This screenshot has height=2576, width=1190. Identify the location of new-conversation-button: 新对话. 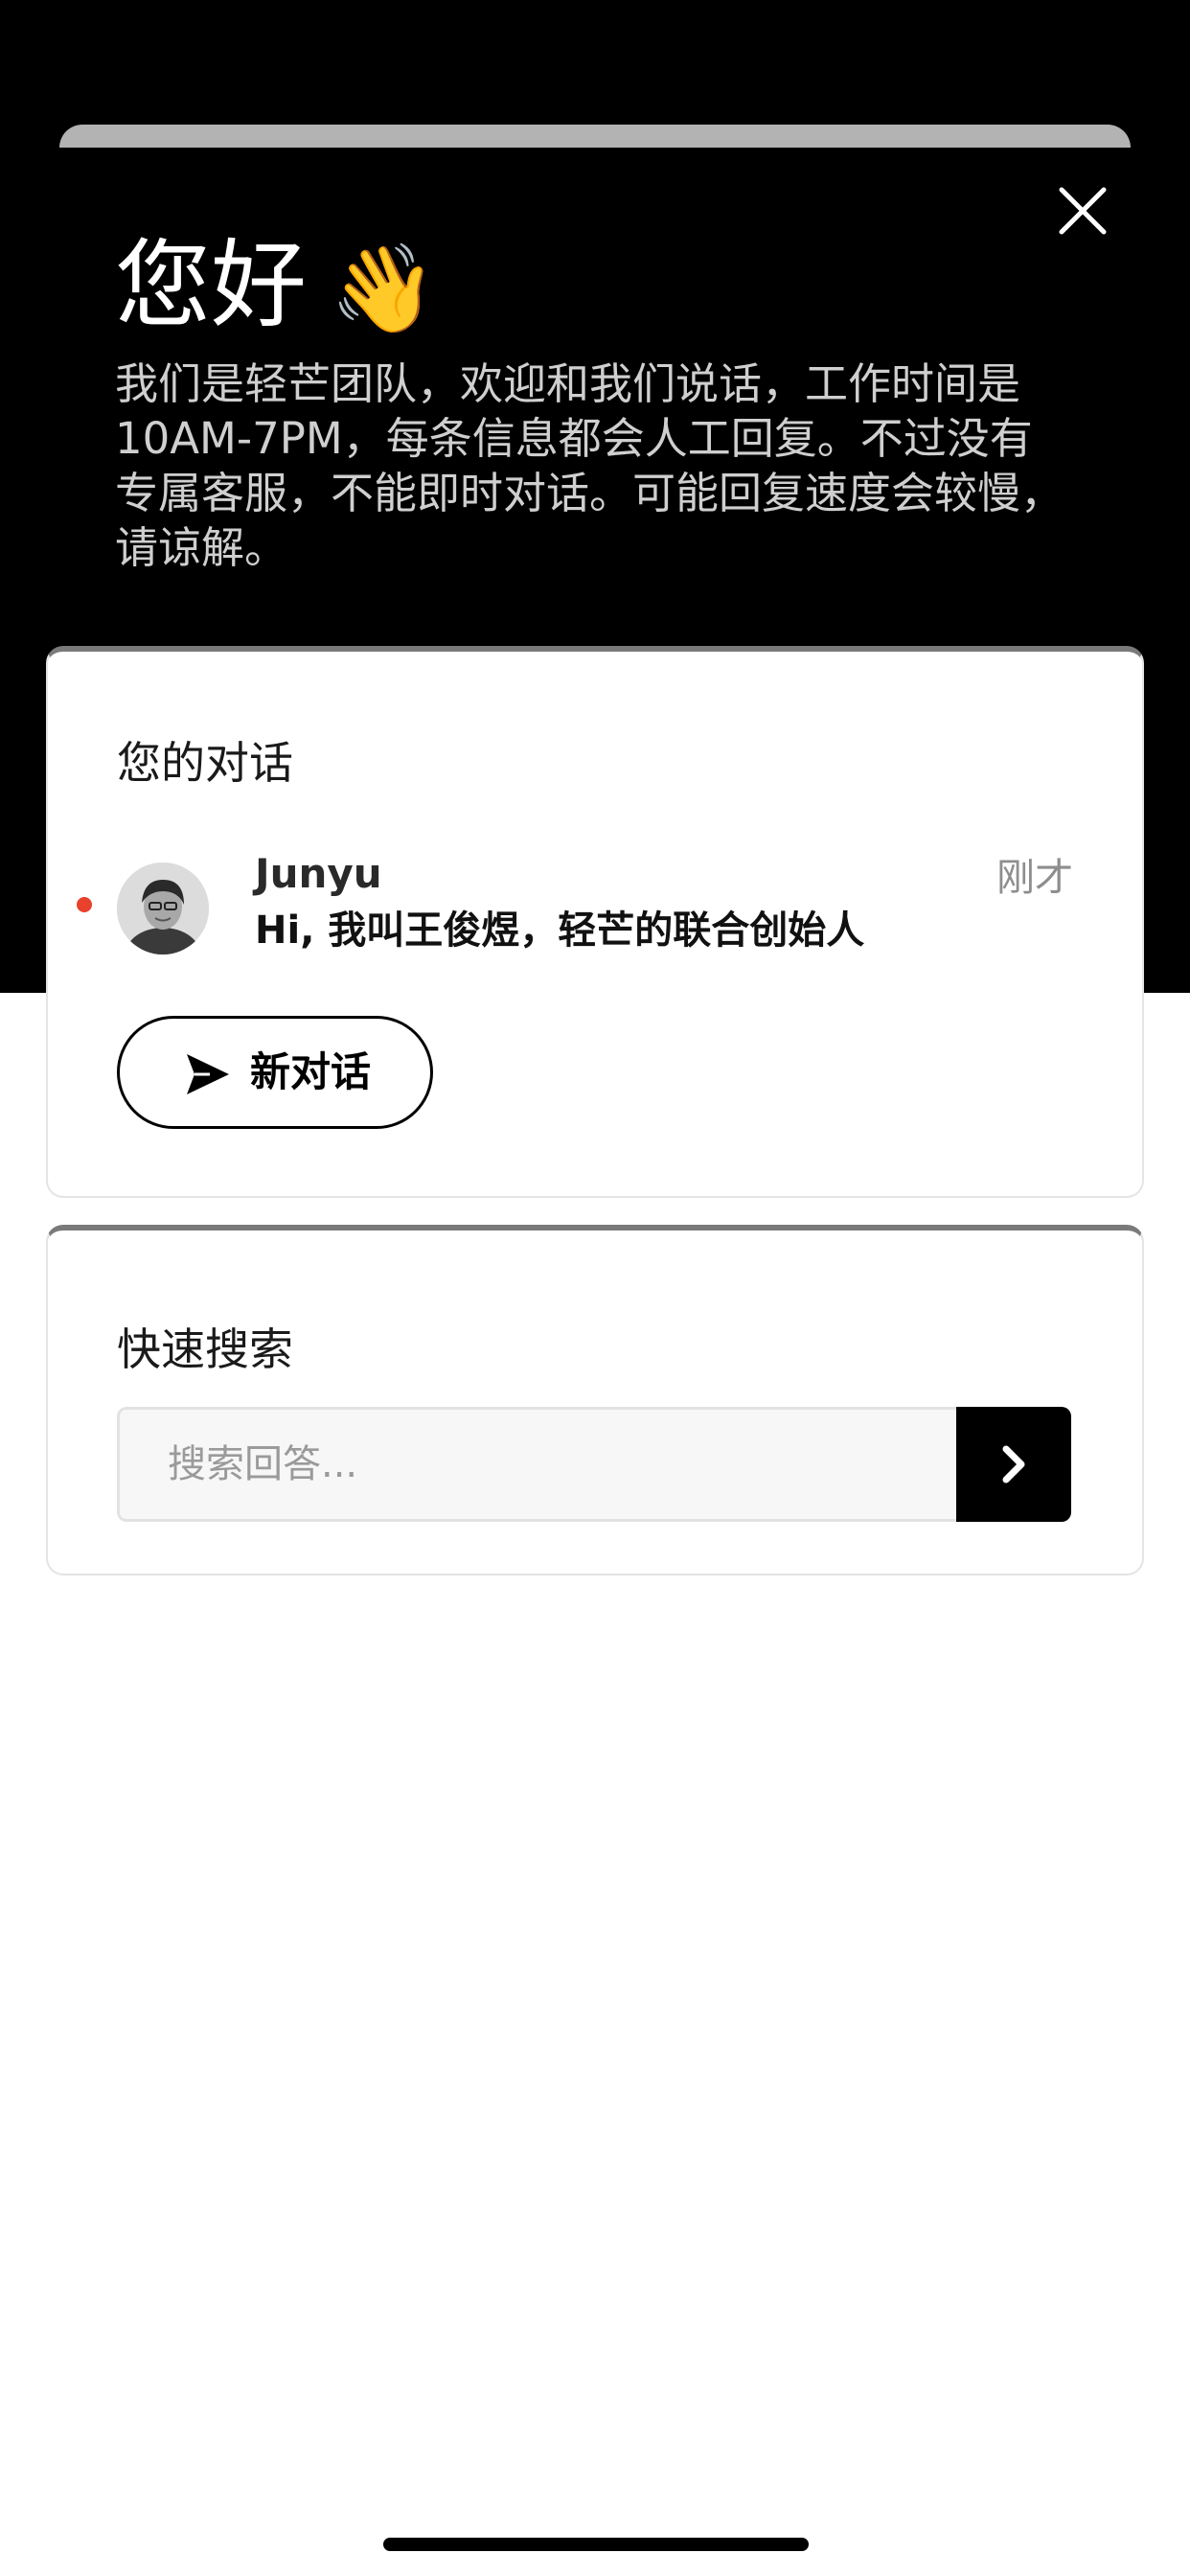
(275, 1072).